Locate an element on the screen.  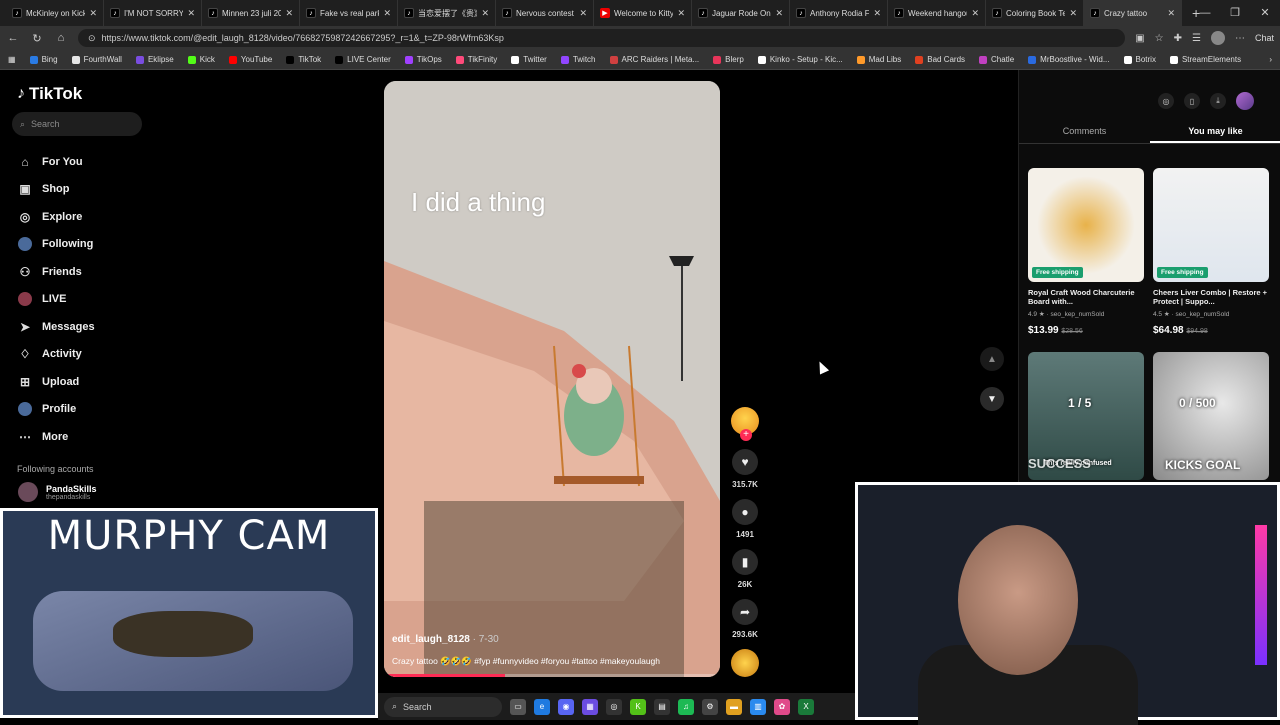
bookmark-item: Chatle is located at coordinates (996, 59).